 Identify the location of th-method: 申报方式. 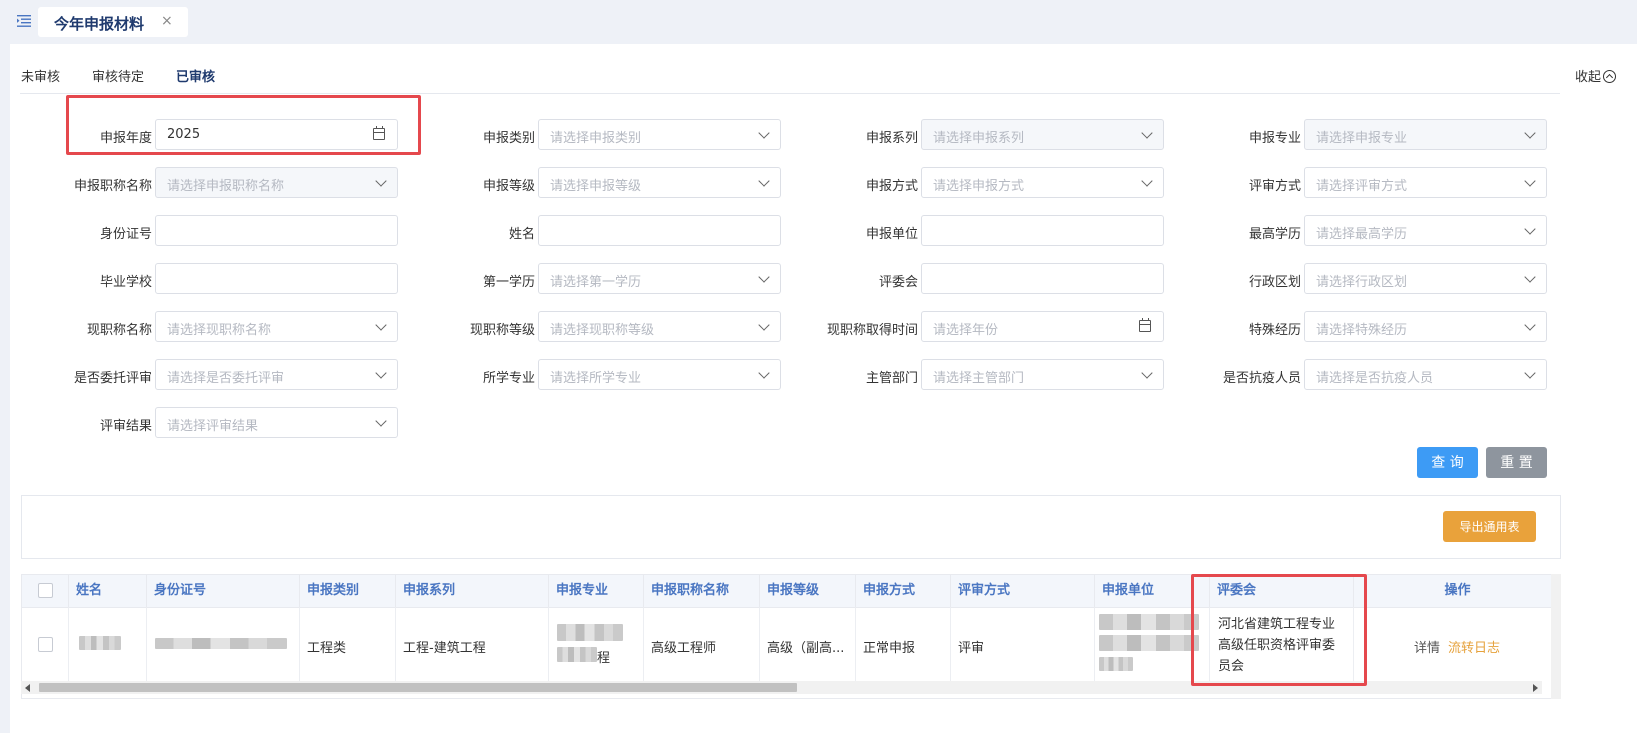
(903, 591).